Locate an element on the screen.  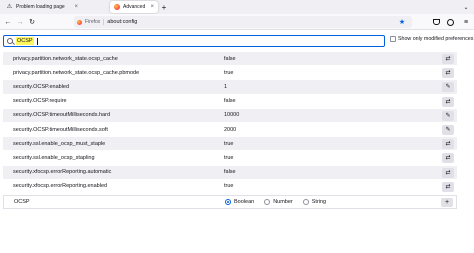
tab-advanced-preferences: Advanced Preferences × is located at coordinates (134, 7).